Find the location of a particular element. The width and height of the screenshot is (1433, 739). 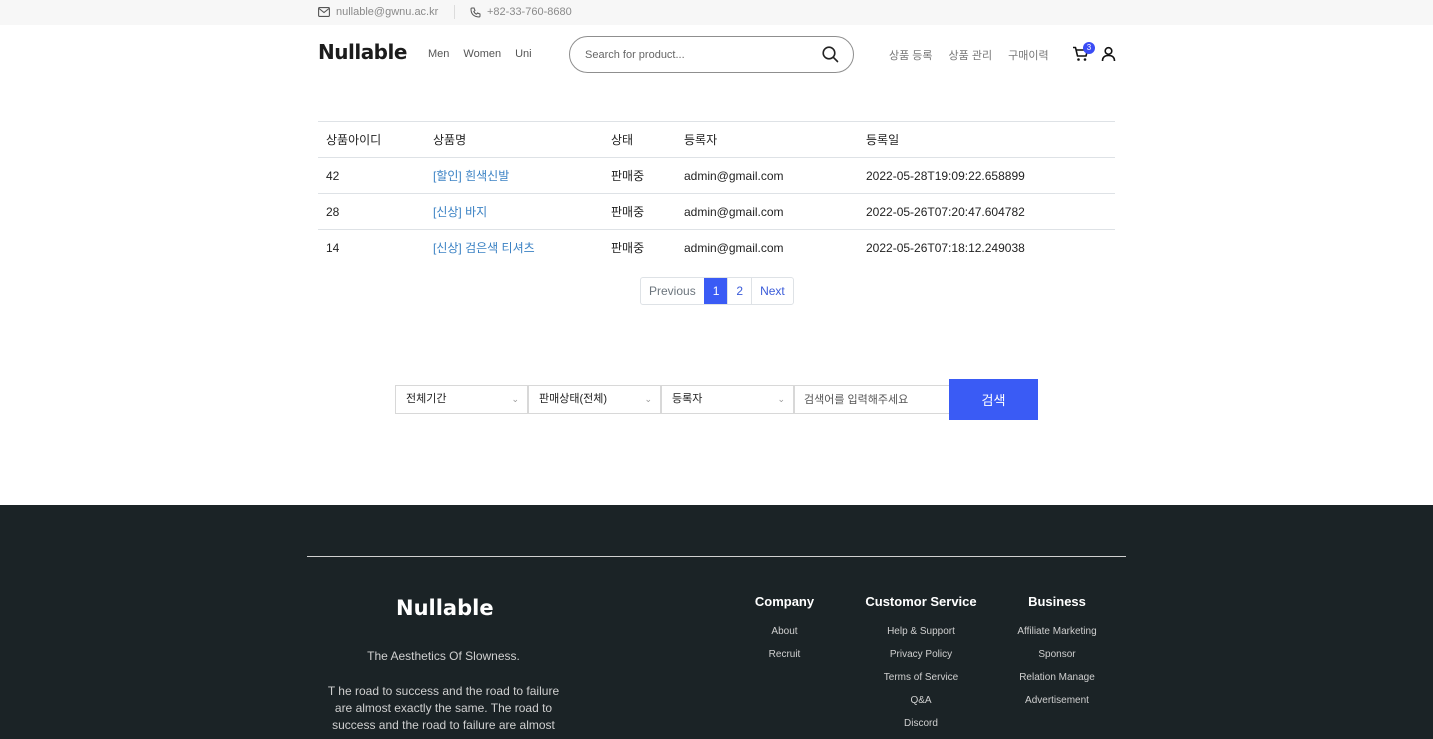

search-field-select-value: 등록자 is located at coordinates (687, 399).